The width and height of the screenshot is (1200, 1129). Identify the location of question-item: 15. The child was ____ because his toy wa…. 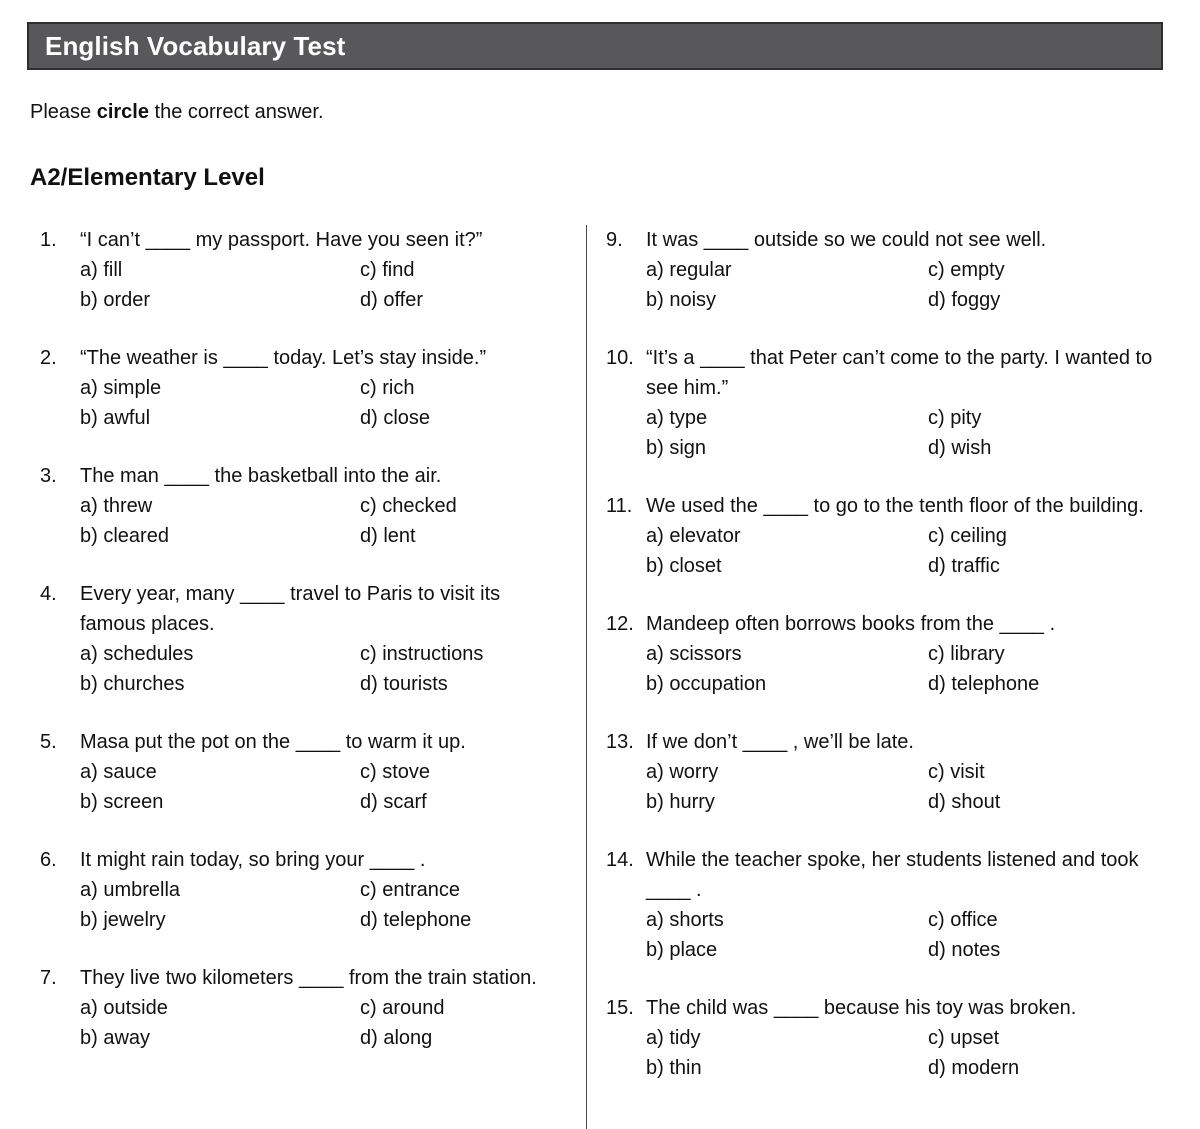
(886, 1038).